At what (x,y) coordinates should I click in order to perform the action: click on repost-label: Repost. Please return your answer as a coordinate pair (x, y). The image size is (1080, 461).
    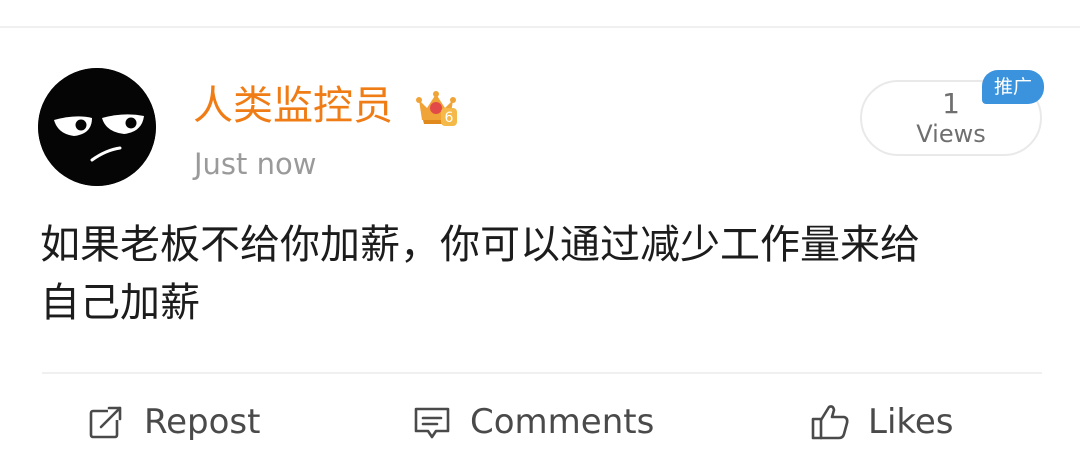
    Looking at the image, I should click on (202, 422).